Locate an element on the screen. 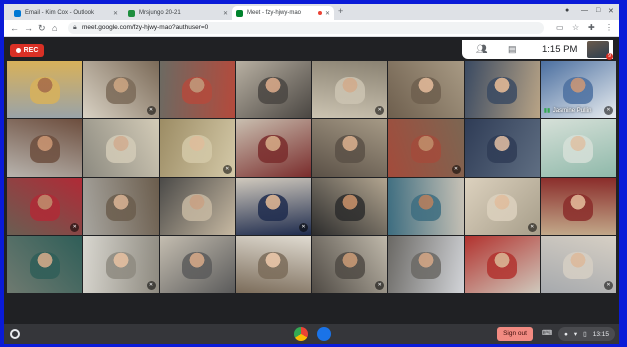  participant-tile: ✕ ▮▮ Jasmine Pullin is located at coordinates (578, 90).